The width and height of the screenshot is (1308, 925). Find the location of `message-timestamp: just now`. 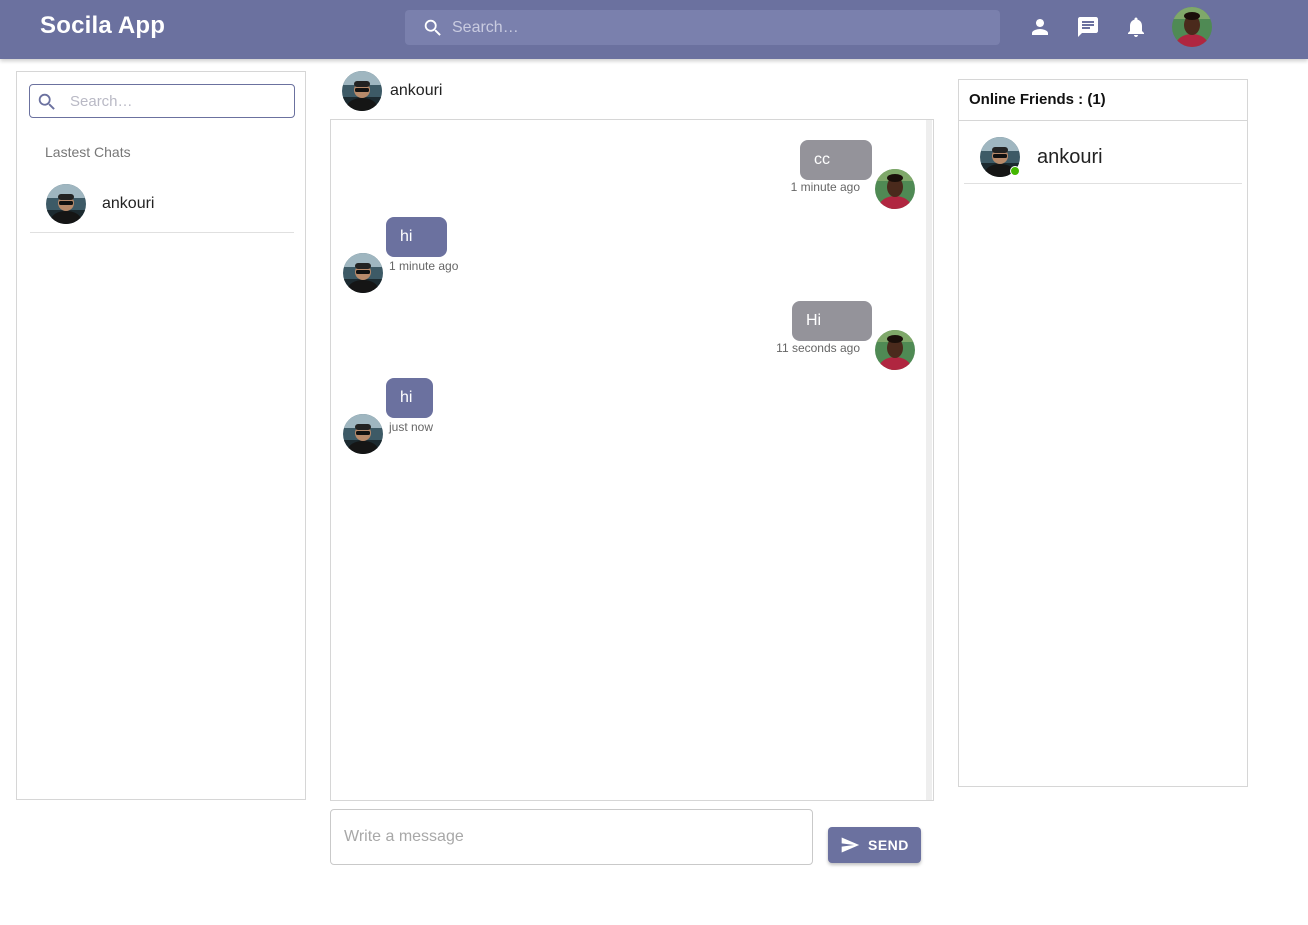

message-timestamp: just now is located at coordinates (411, 427).